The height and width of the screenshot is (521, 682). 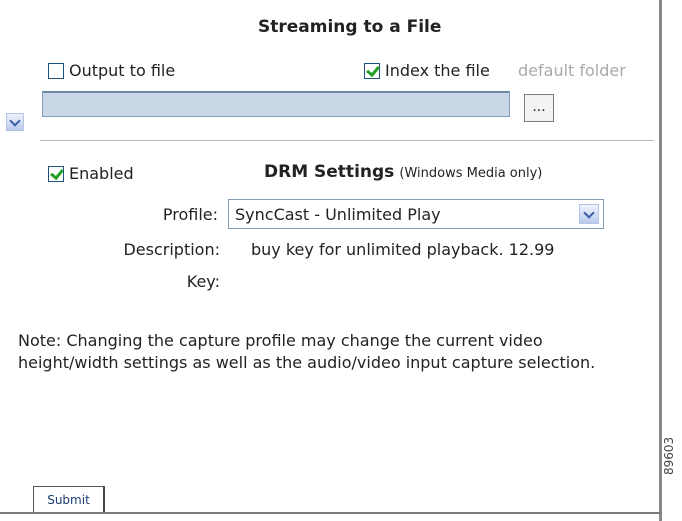 What do you see at coordinates (122, 70) in the screenshot?
I see `output-to-file-label: Output to file` at bounding box center [122, 70].